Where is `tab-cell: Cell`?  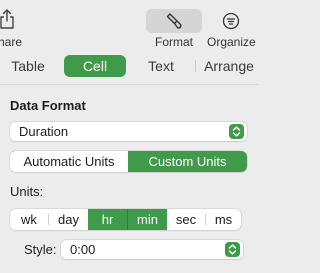
tab-cell: Cell is located at coordinates (95, 66).